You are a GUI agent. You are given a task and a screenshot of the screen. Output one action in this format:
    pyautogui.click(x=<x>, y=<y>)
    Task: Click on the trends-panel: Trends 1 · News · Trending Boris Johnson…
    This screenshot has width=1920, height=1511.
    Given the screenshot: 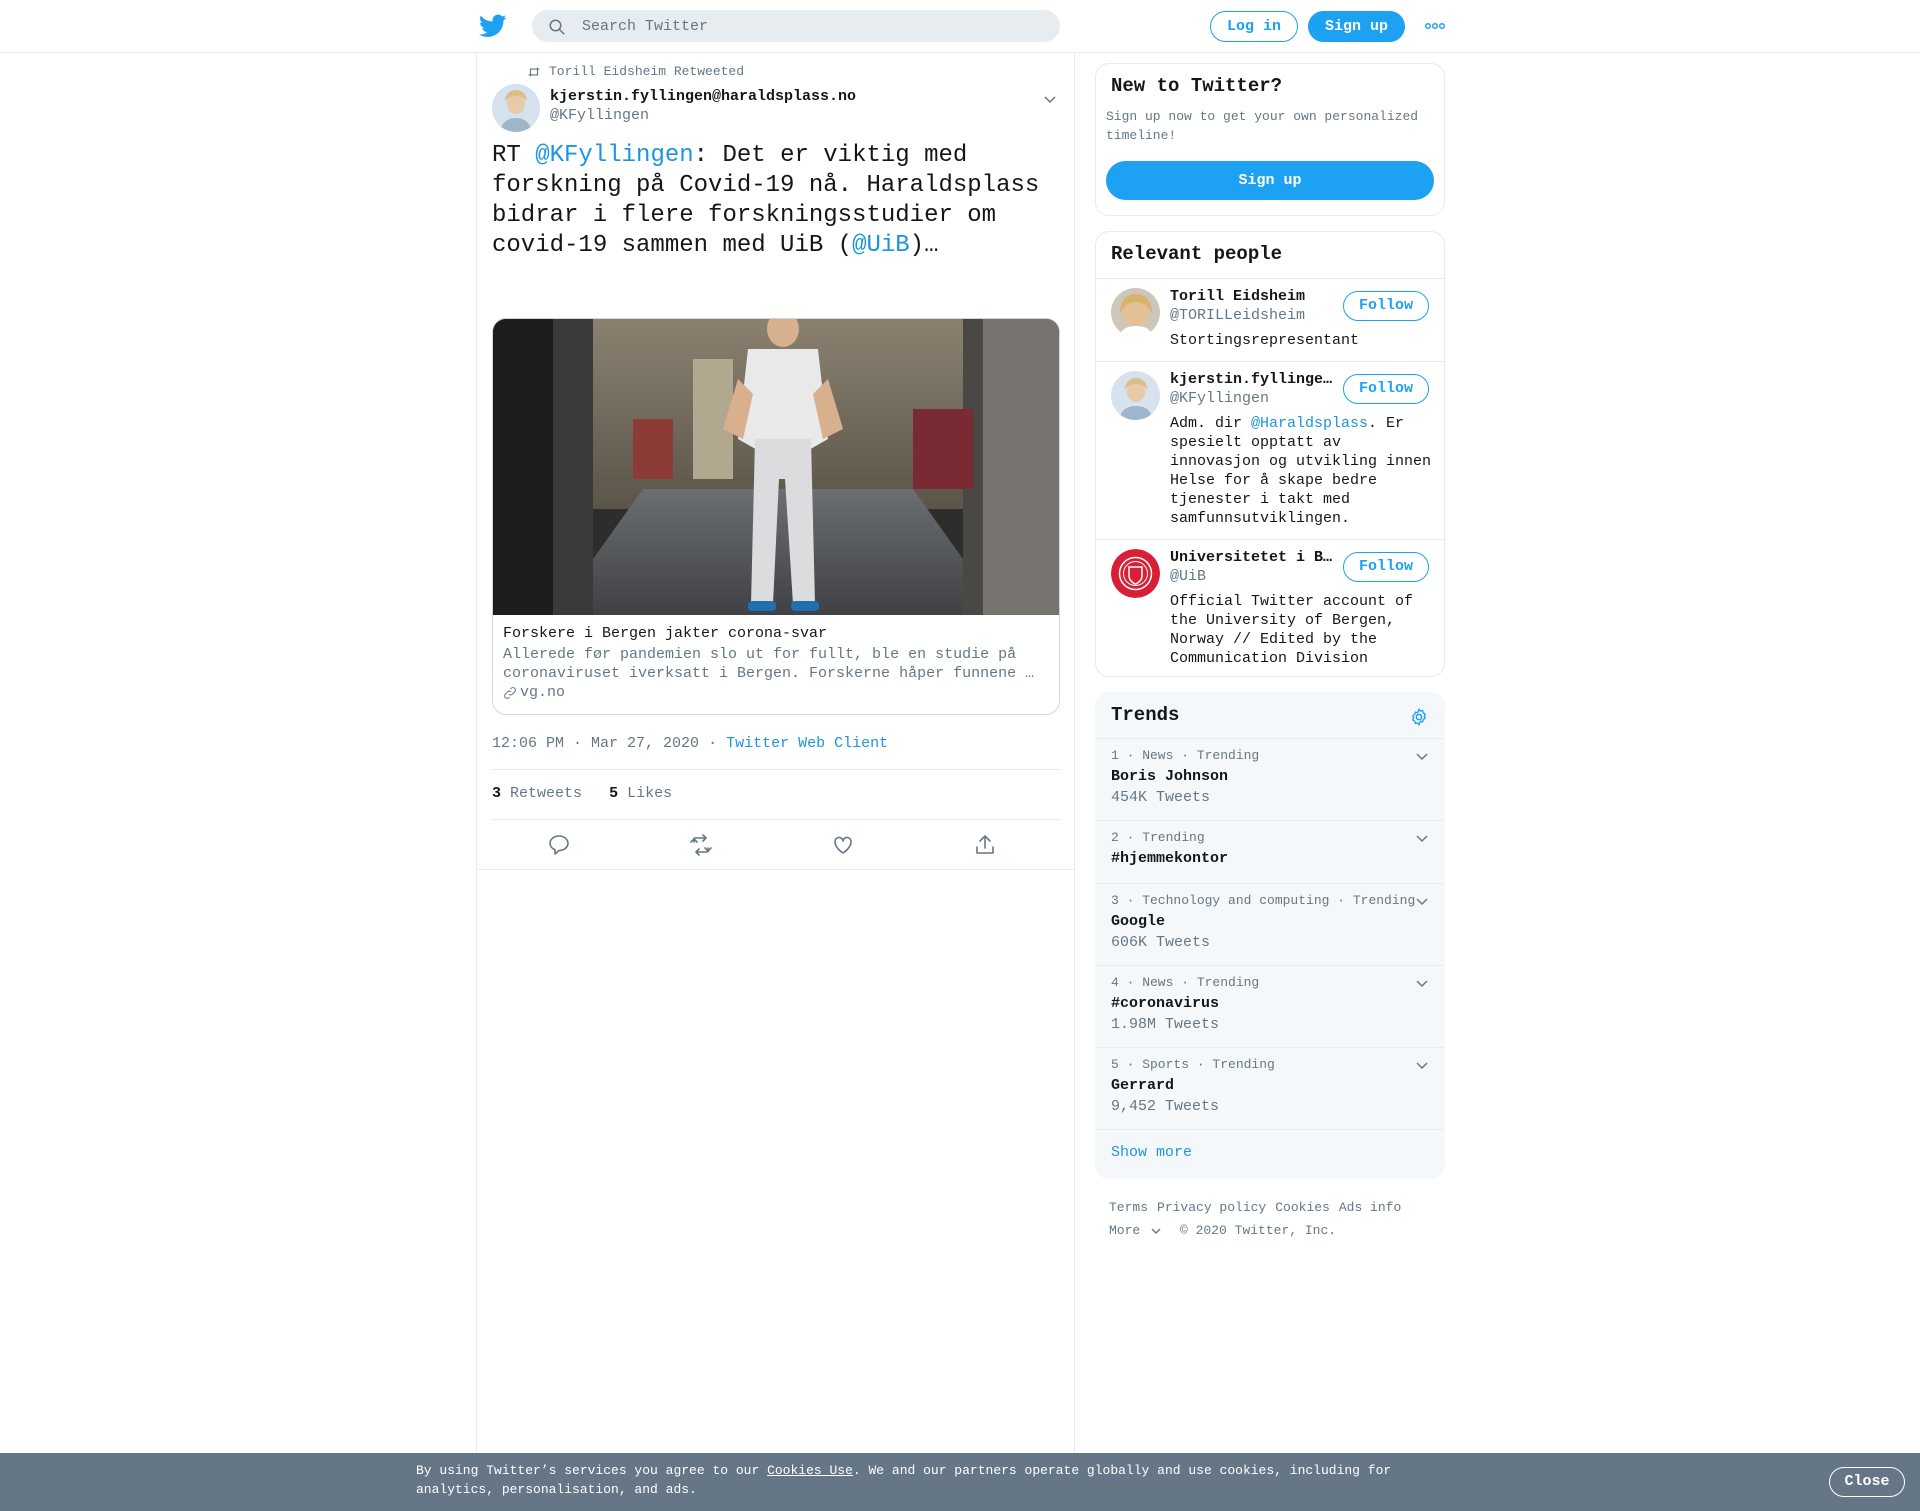 What is the action you would take?
    pyautogui.click(x=1270, y=935)
    